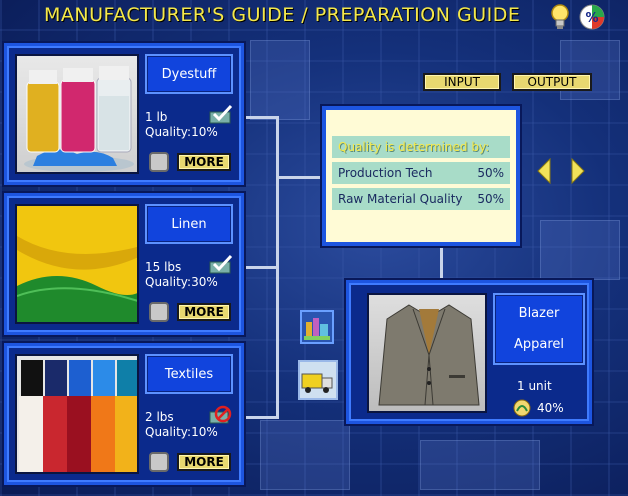  What do you see at coordinates (385, 173) in the screenshot?
I see `quality-row-label: Production Tech` at bounding box center [385, 173].